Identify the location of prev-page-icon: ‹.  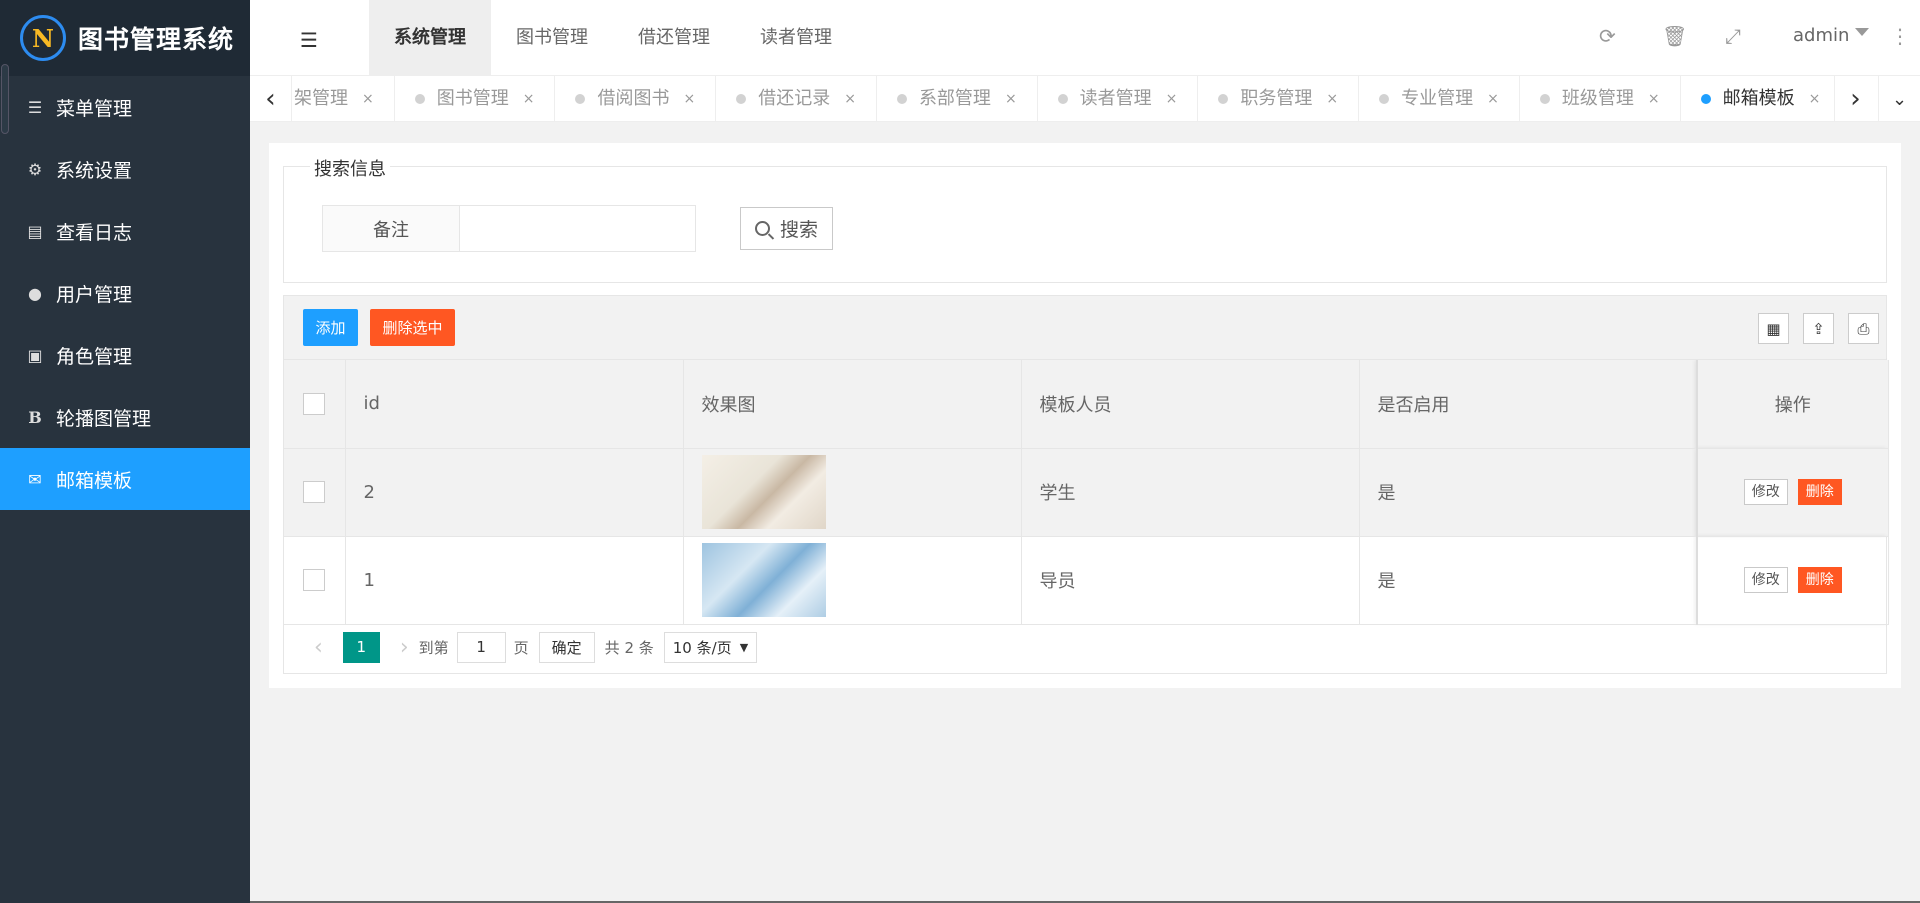
(318, 647).